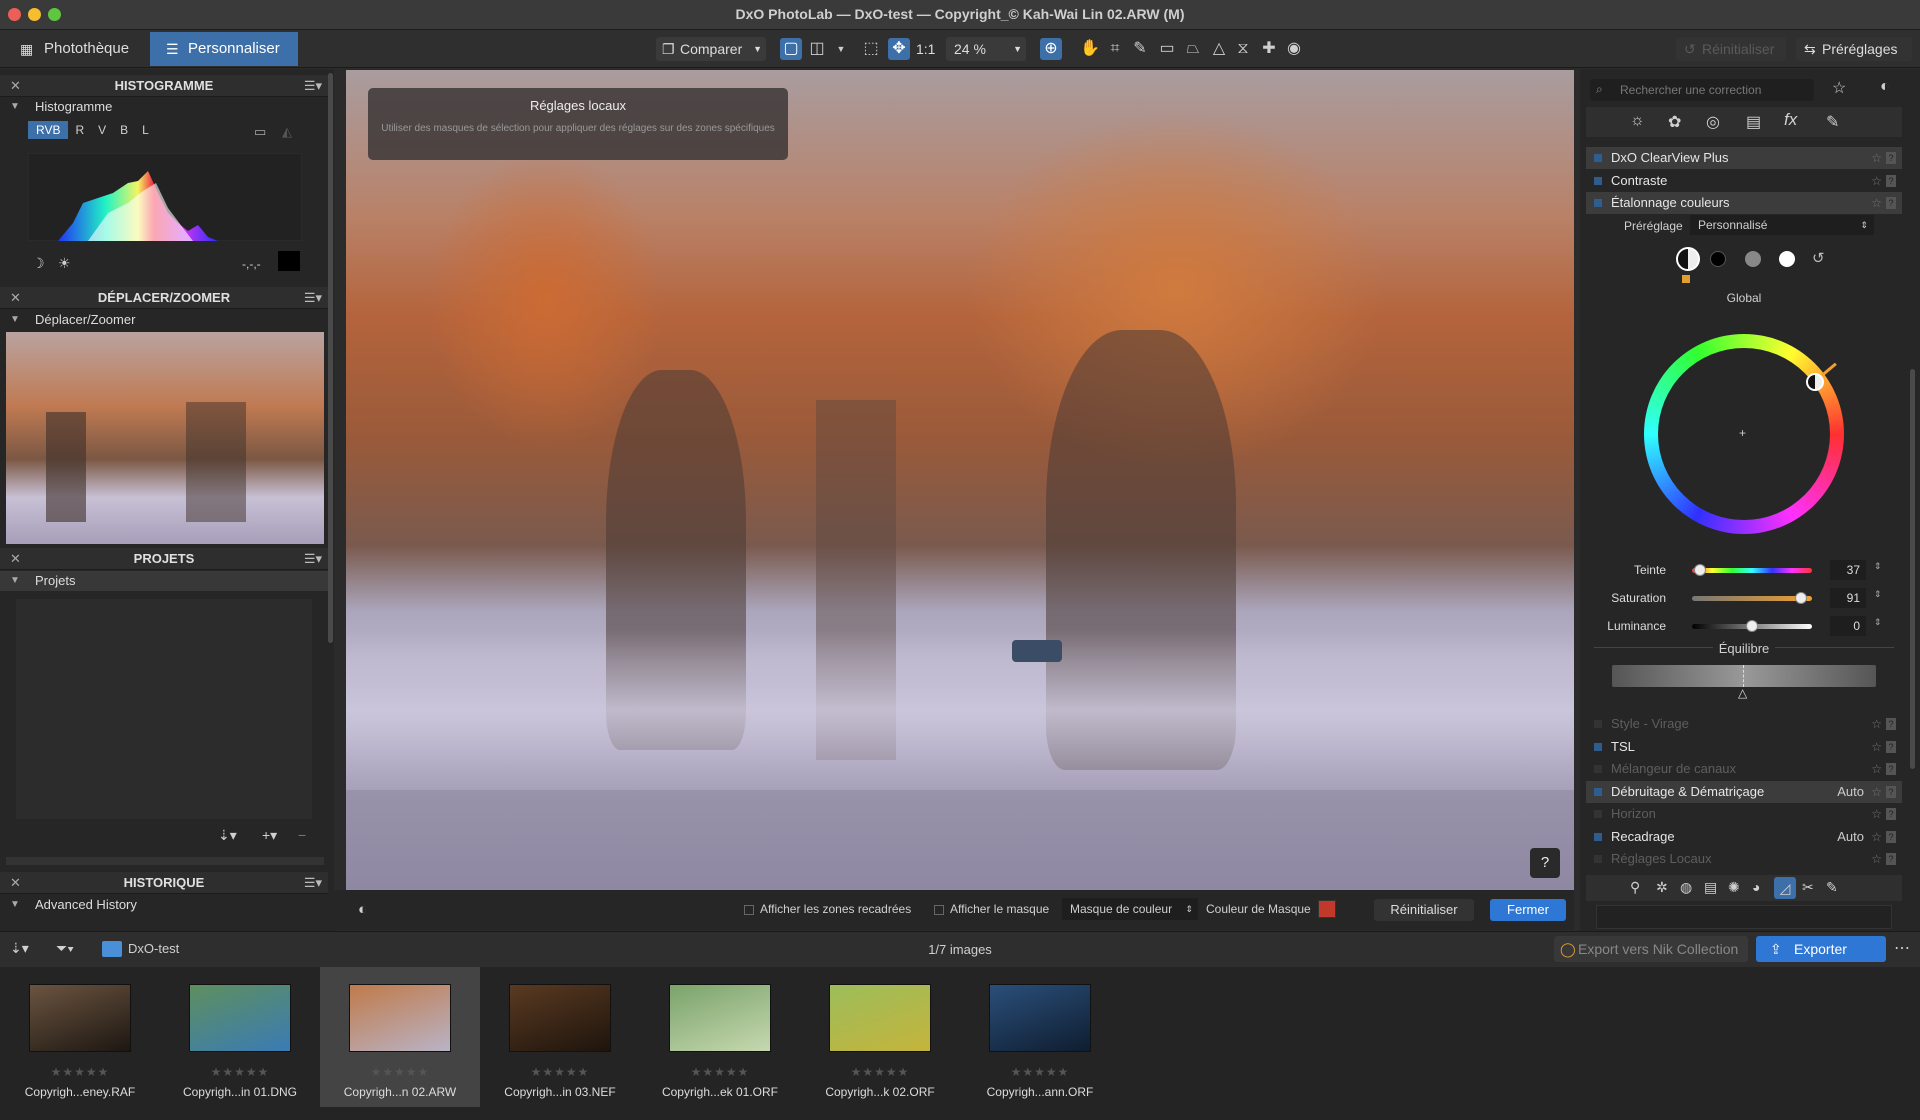  Describe the element at coordinates (1635, 887) in the screenshot. I see `control-point-icon: ⚲` at that location.